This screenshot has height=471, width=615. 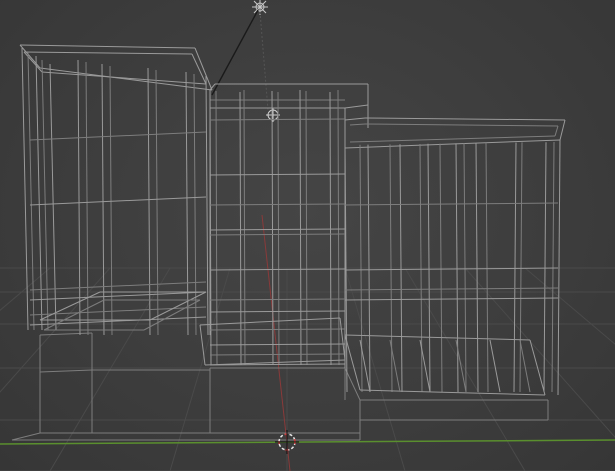 What do you see at coordinates (356, 106) in the screenshot?
I see `middle-unit-top` at bounding box center [356, 106].